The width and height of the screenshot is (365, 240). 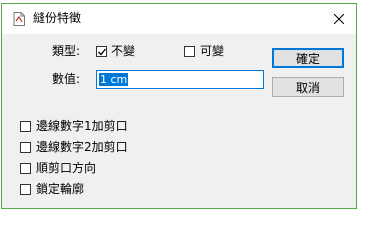 I want to click on value-input: 1 cm, so click(x=180, y=79).